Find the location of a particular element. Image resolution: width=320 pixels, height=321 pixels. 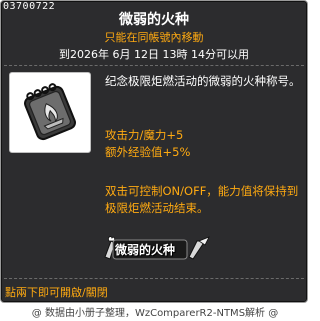

item-stats: 攻击力/魔力+5 额外经验值+5% is located at coordinates (203, 144).